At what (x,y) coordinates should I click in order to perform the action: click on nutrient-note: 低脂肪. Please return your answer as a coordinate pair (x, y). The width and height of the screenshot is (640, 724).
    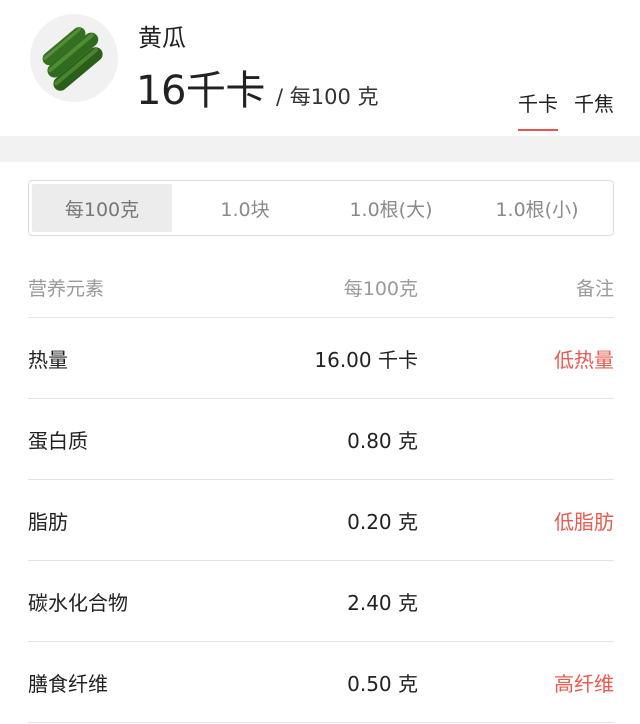
    Looking at the image, I should click on (584, 521).